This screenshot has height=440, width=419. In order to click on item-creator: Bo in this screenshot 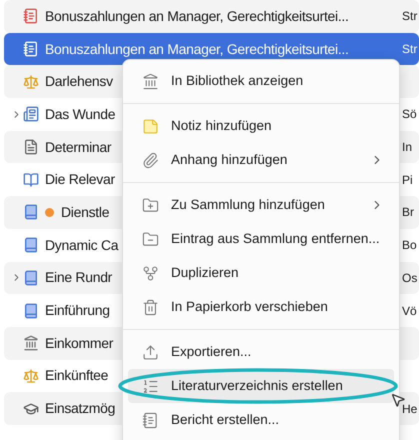, I will do `click(410, 245)`.